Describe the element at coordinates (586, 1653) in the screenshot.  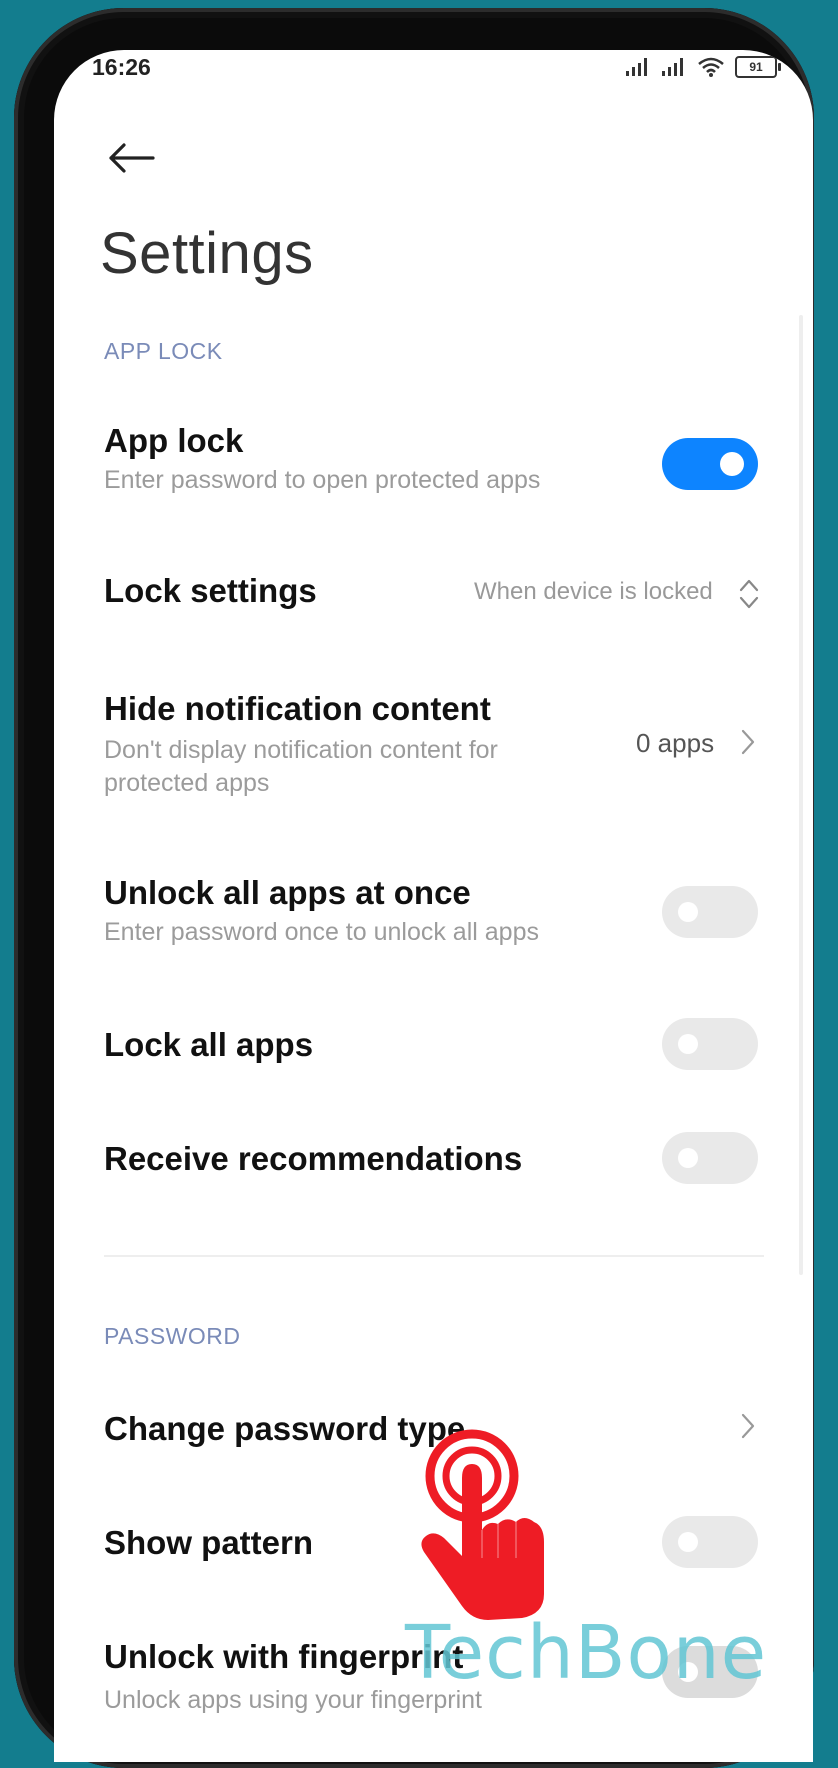
I see `watermark: TechBone` at that location.